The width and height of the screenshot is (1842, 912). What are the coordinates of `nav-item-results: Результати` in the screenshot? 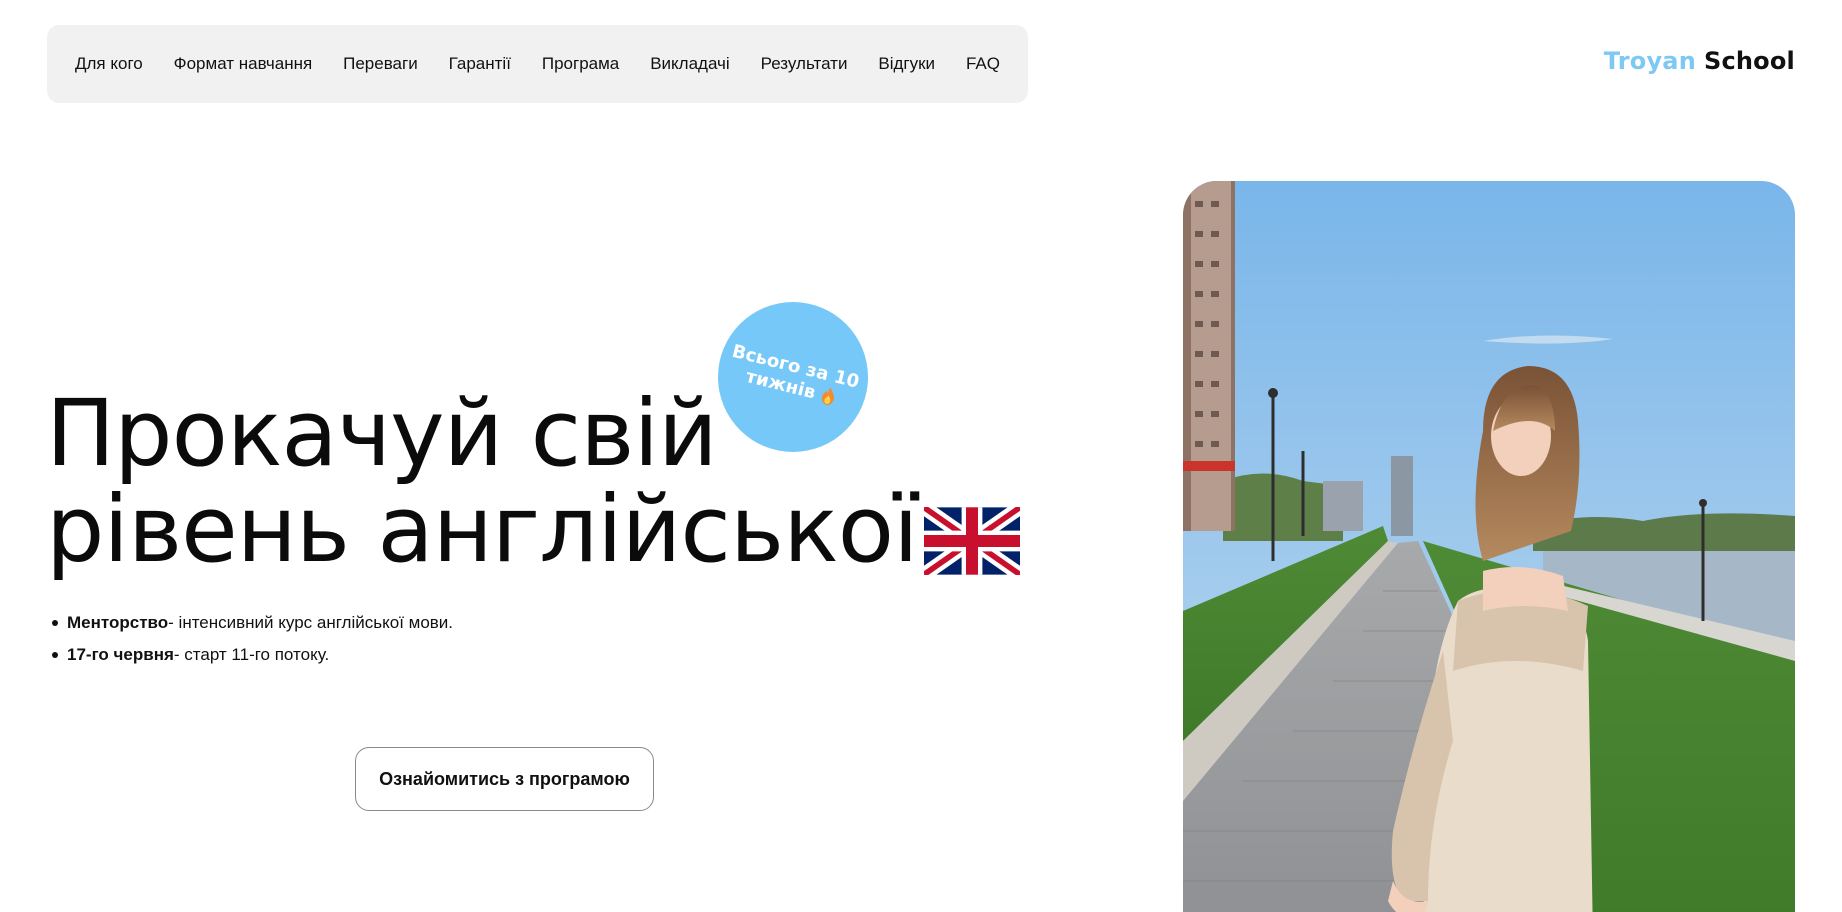 It's located at (804, 64).